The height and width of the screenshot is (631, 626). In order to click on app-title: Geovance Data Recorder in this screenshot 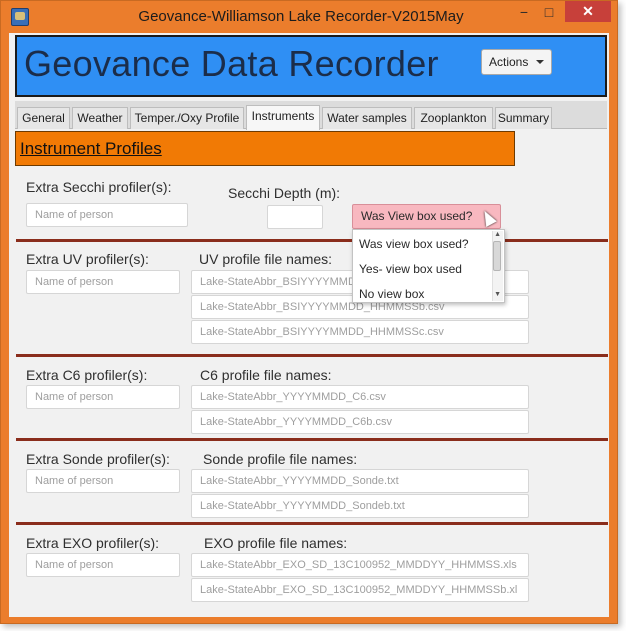, I will do `click(231, 63)`.